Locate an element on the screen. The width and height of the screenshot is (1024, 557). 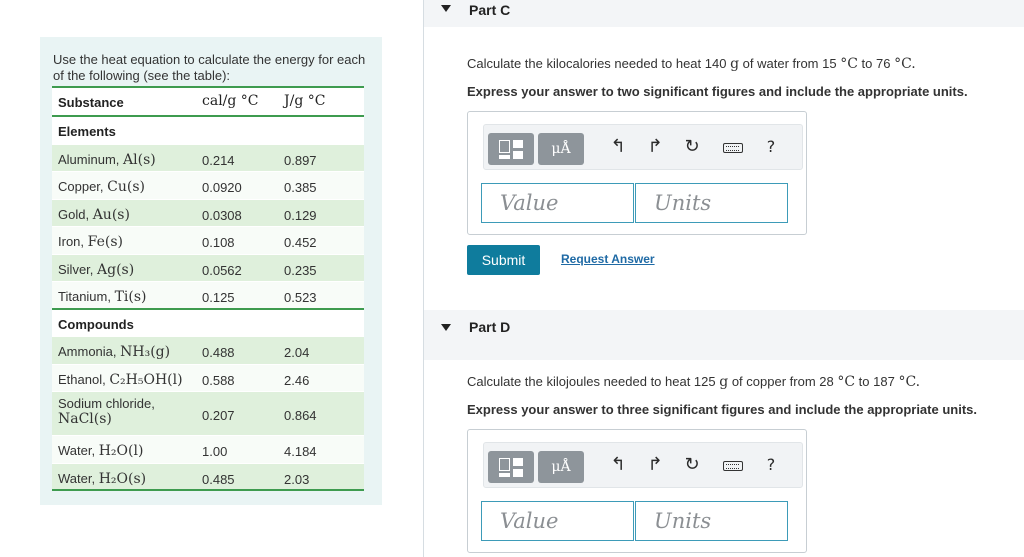
table-row: Copper, Cu(s) 0.0920 0.385 is located at coordinates (208, 186).